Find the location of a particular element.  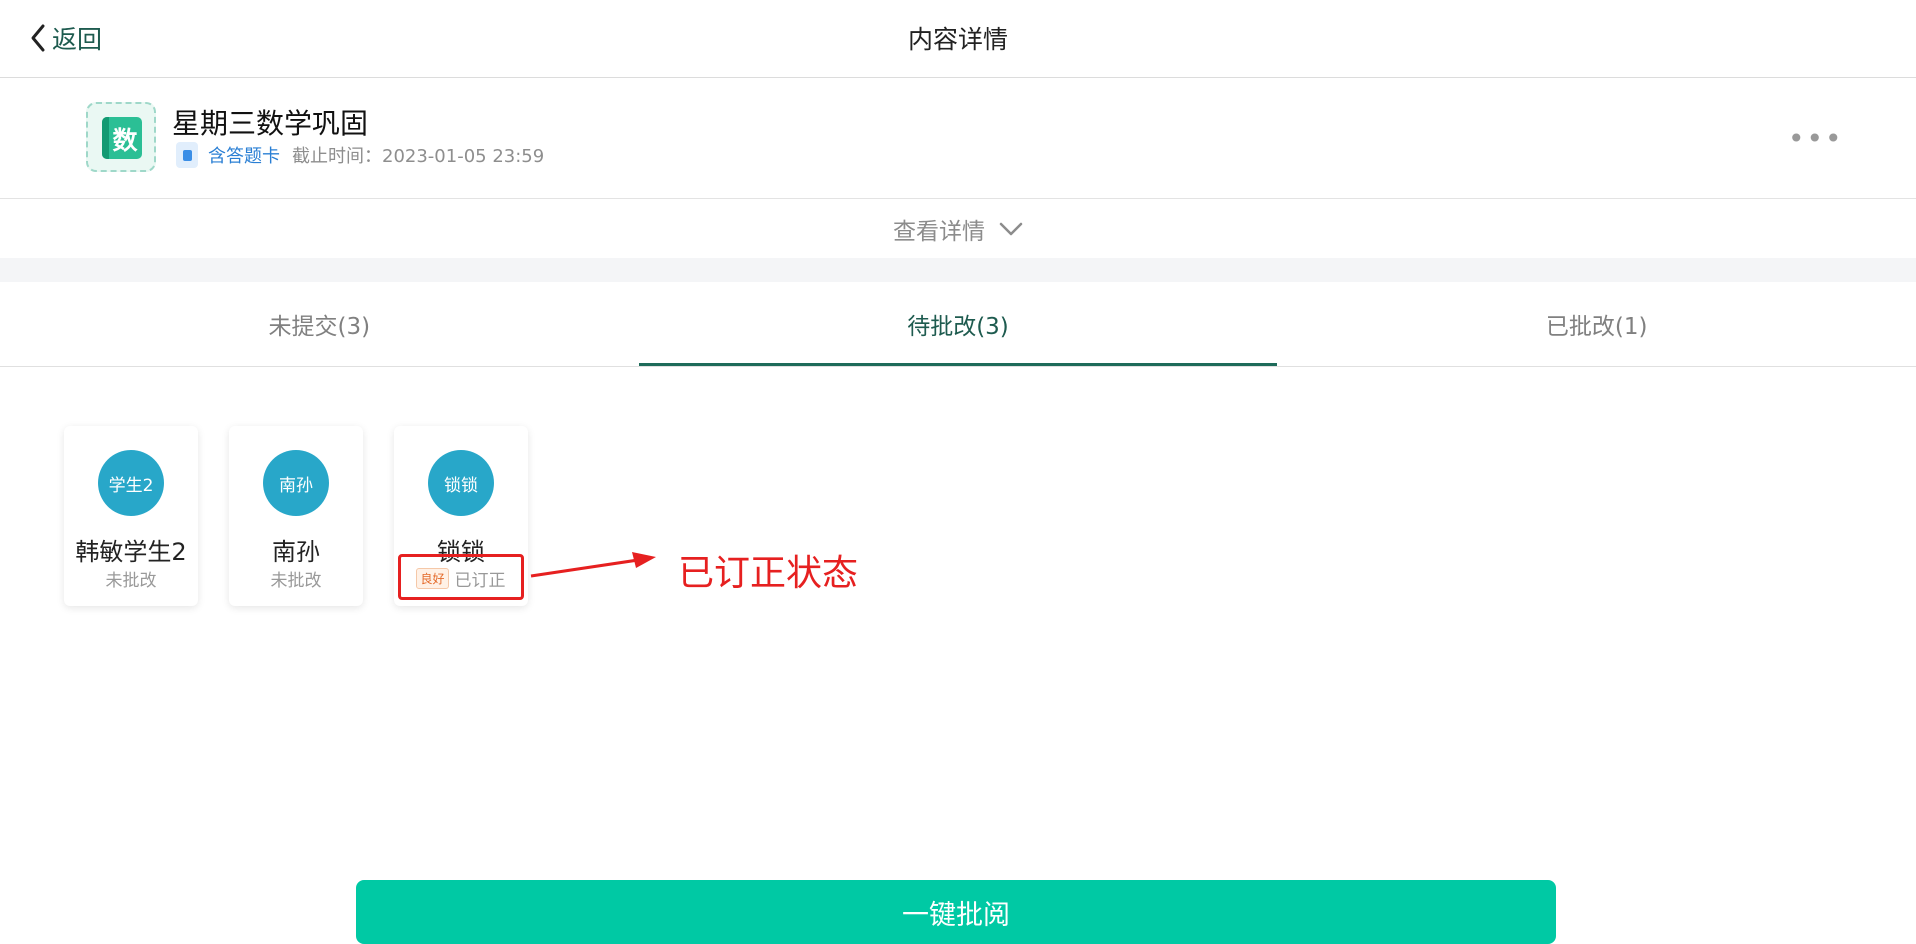

subject-char: 数 is located at coordinates (125, 140).